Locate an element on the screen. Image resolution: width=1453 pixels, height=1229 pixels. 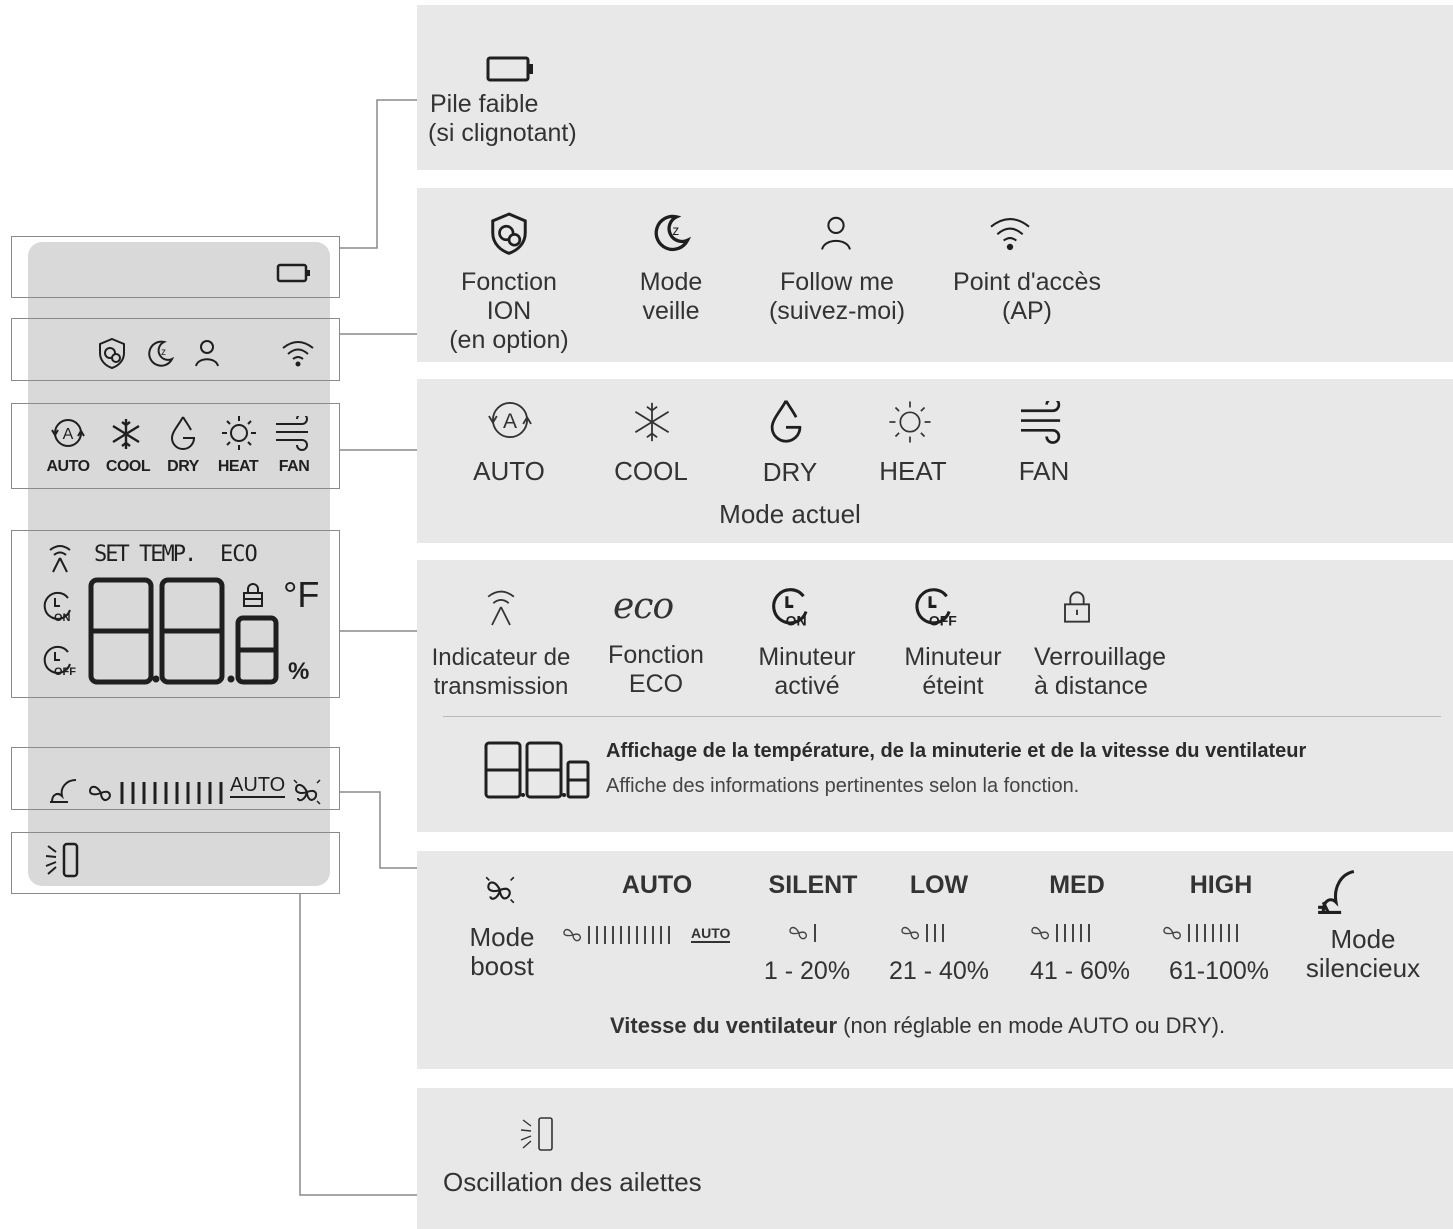
fan-high-bars is located at coordinates (1200, 933).